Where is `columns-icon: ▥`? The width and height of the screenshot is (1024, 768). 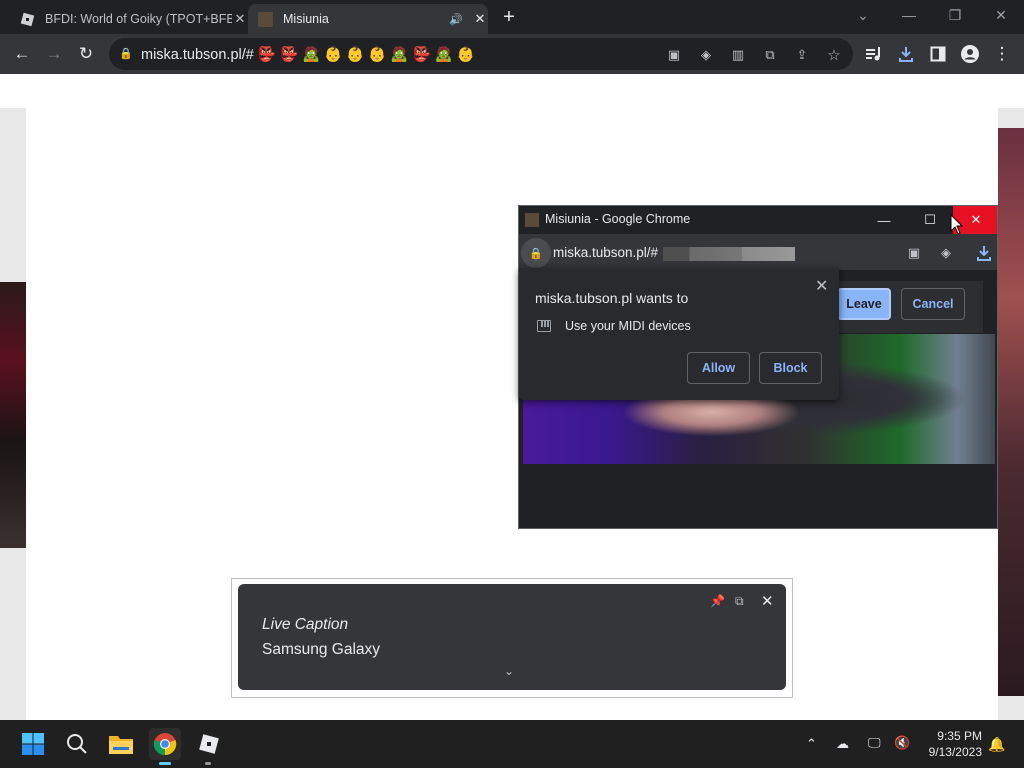 columns-icon: ▥ is located at coordinates (738, 55).